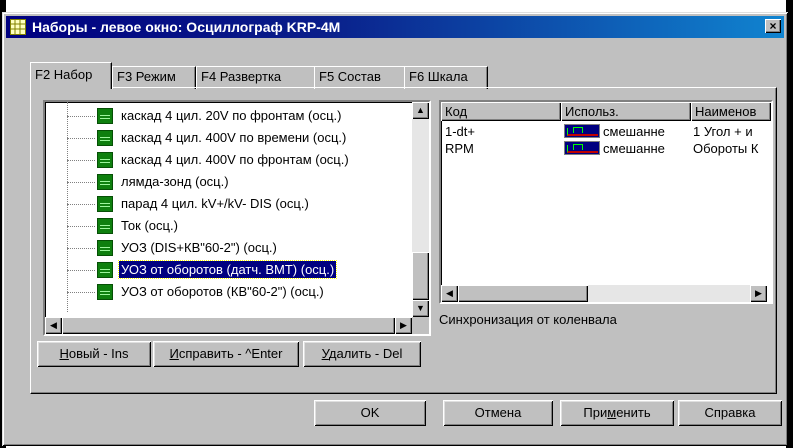  I want to click on tree-item-label: каскад 4 цил. 400V по фронтам (осц.), so click(235, 159).